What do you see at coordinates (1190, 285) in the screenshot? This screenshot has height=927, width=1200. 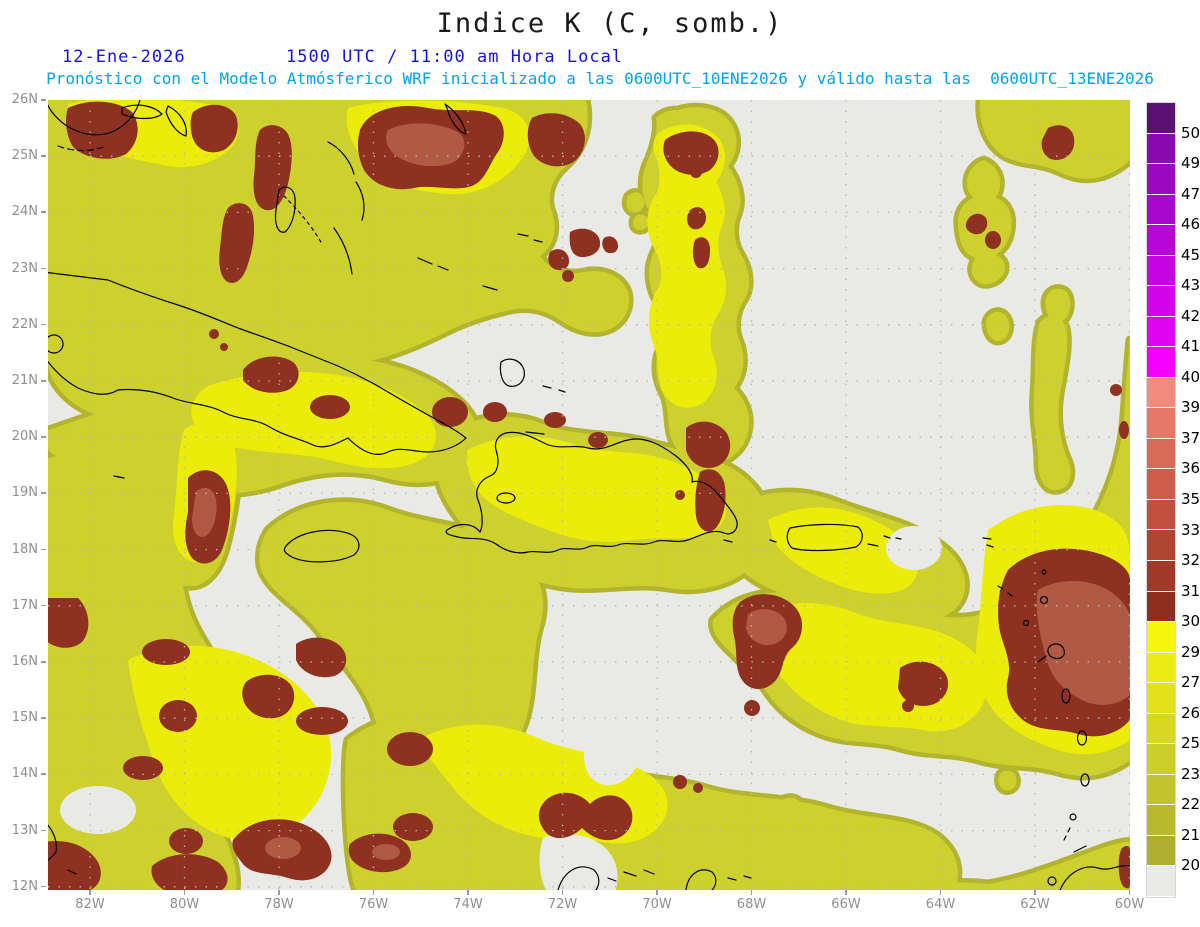 I see `colorbar-value-label: 43.9` at bounding box center [1190, 285].